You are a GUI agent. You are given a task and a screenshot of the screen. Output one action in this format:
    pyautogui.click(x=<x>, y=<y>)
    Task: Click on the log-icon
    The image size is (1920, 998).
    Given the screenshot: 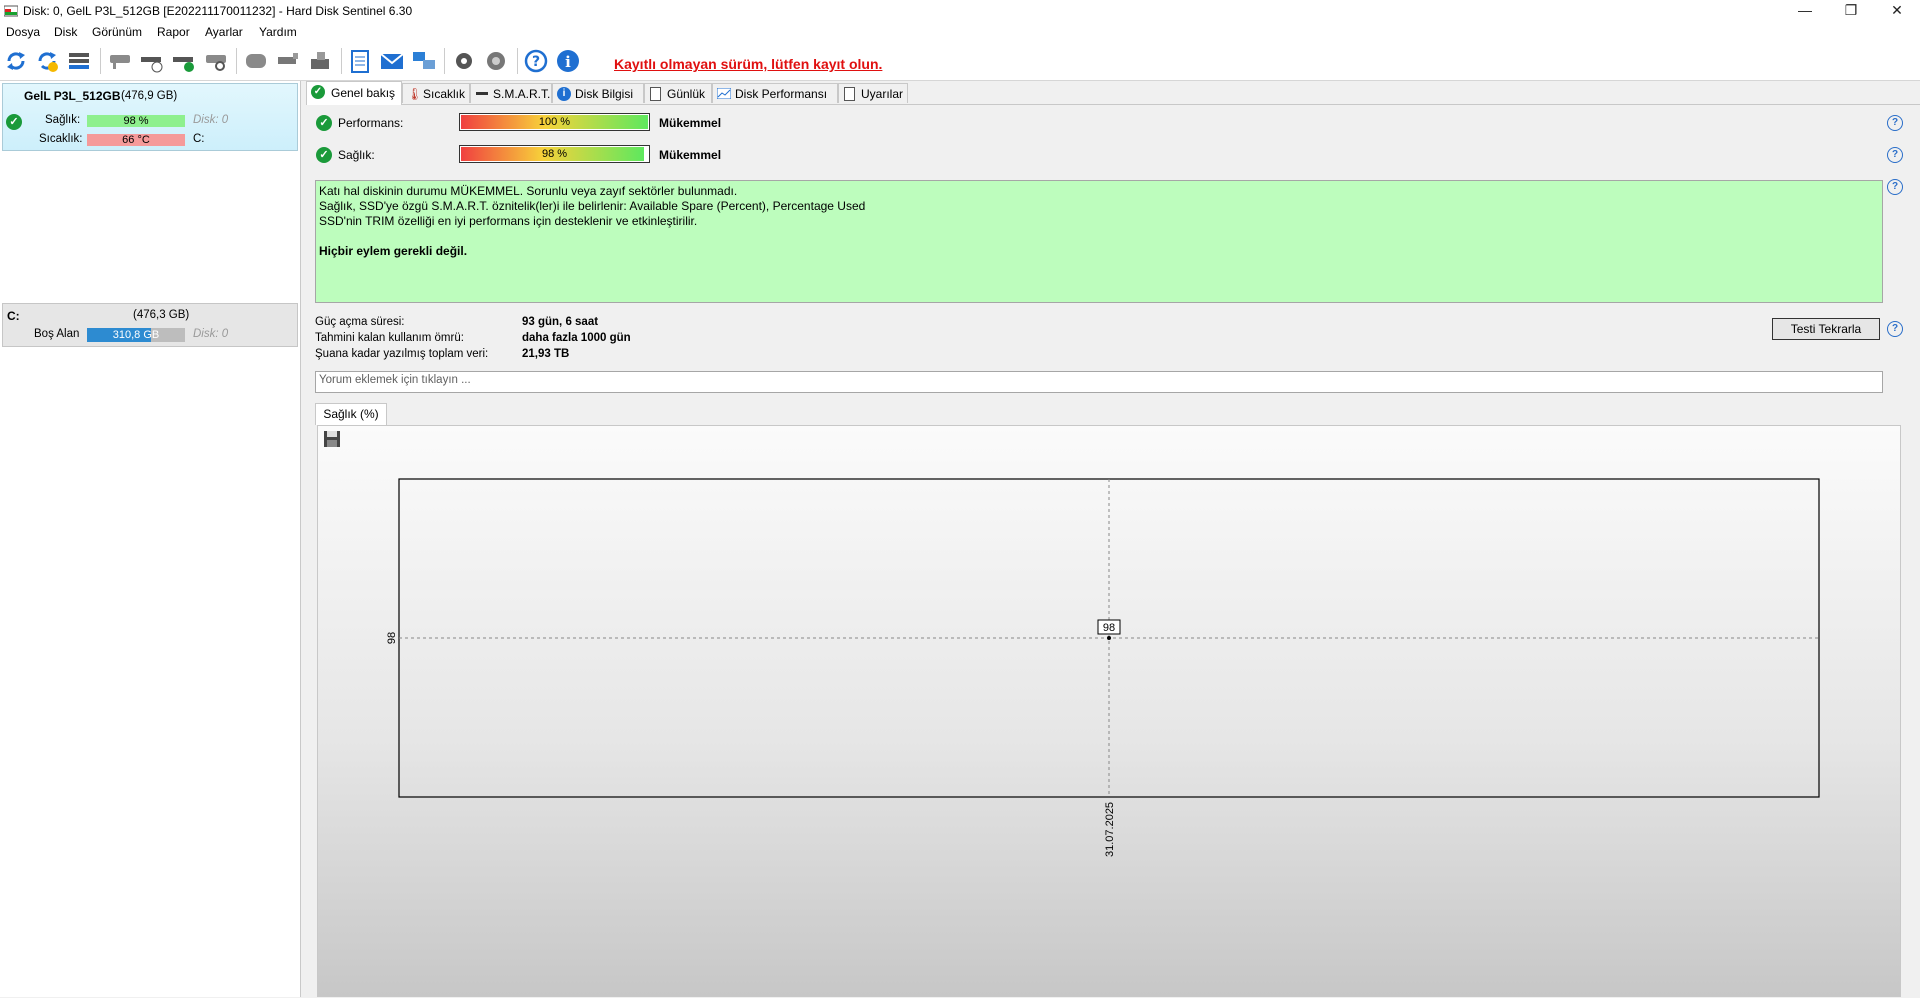 What is the action you would take?
    pyautogui.click(x=655, y=94)
    